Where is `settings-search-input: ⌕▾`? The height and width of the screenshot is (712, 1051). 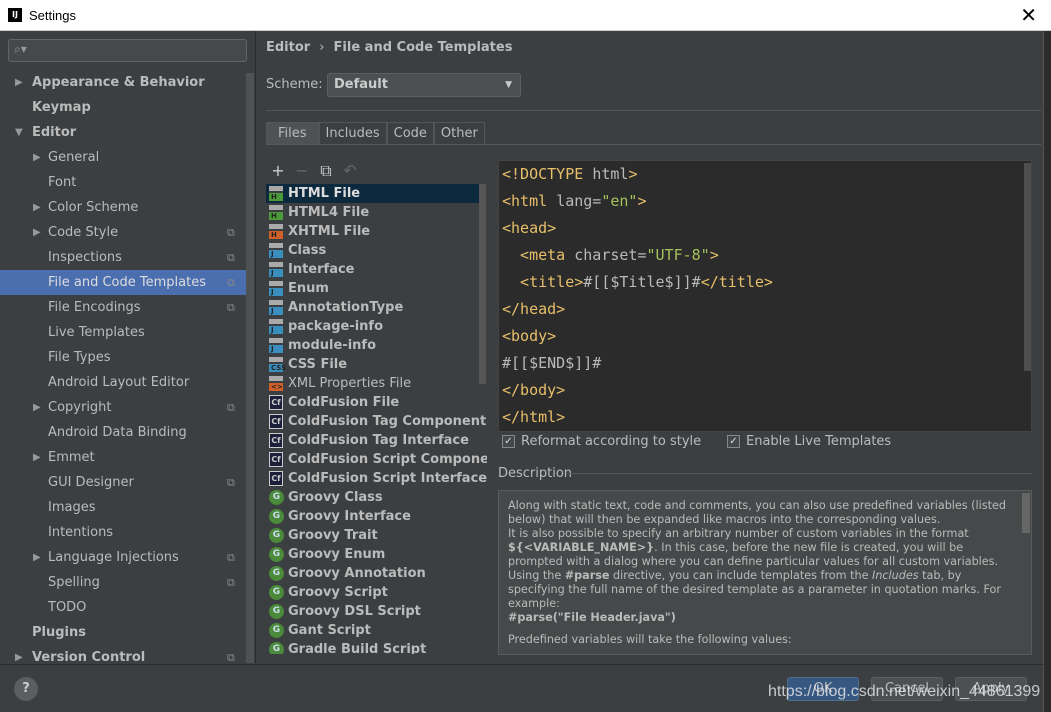 settings-search-input: ⌕▾ is located at coordinates (127, 50).